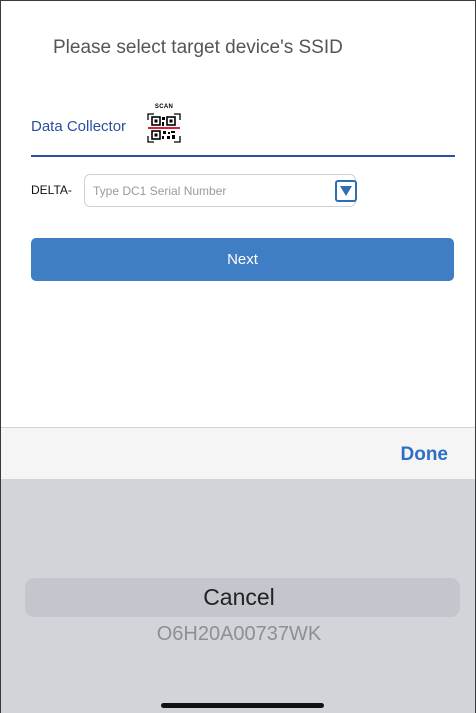 Image resolution: width=476 pixels, height=713 pixels. I want to click on page-title: Please select target device's SSID, so click(198, 47).